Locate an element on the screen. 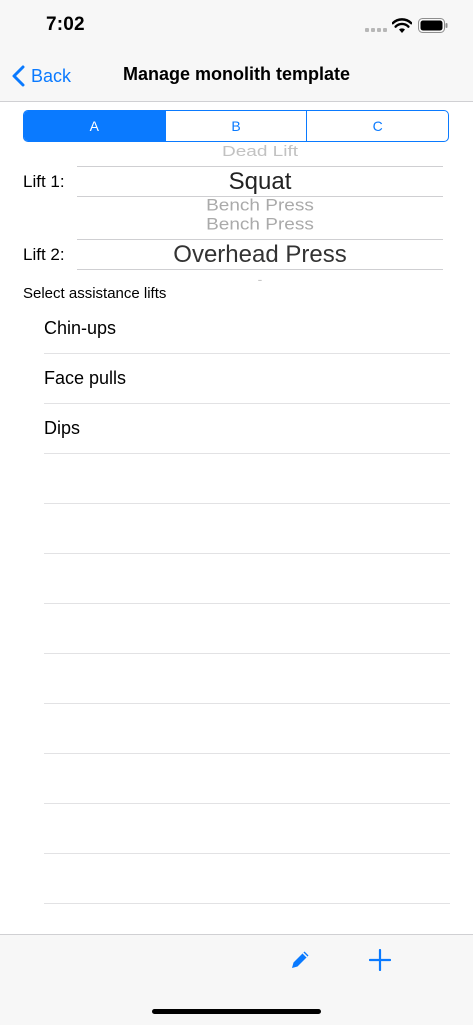  assistance-section-header: Select assistance lifts is located at coordinates (95, 293).